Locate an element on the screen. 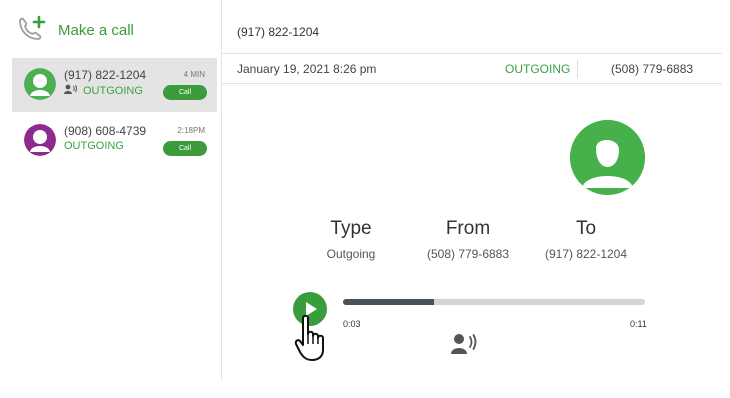 Image resolution: width=730 pixels, height=398 pixels. from-value: (508) 779-6883 is located at coordinates (468, 254).